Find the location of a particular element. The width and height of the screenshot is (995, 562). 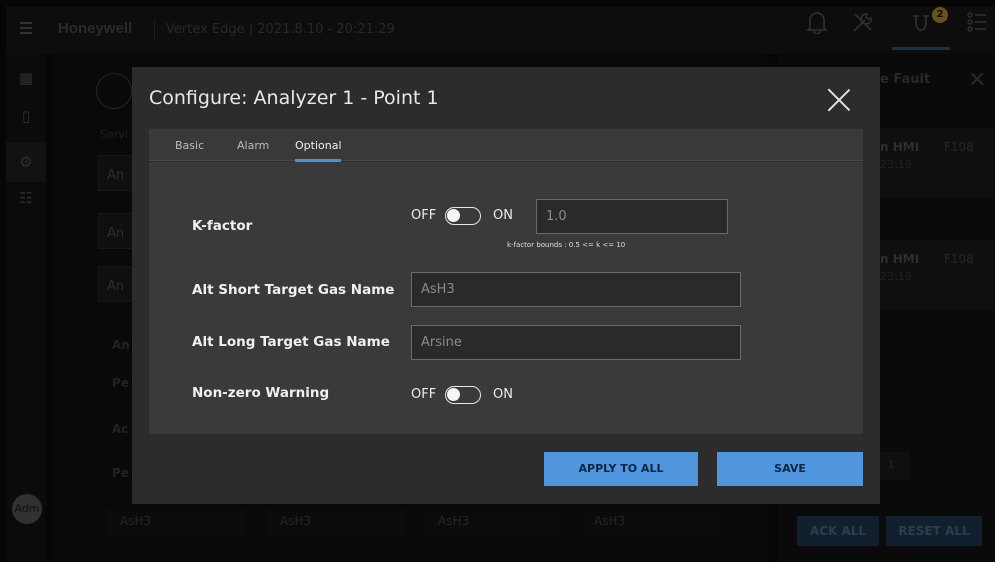

kfactor-toggle is located at coordinates (463, 216).